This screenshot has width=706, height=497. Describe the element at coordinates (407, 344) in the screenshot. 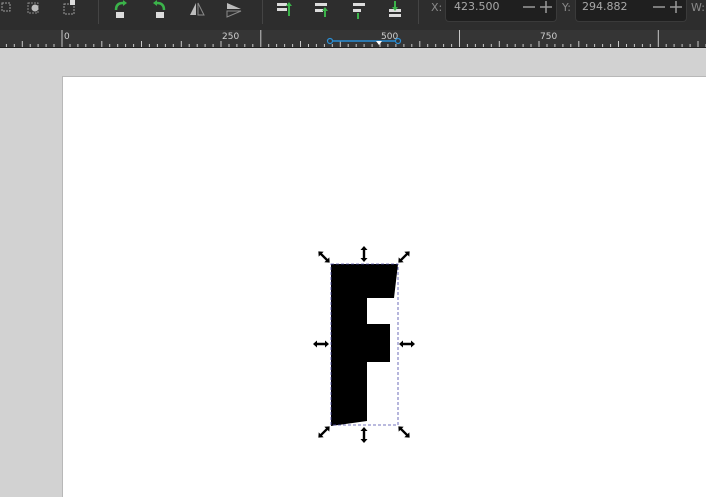

I see `scale-handle-right-icon` at that location.